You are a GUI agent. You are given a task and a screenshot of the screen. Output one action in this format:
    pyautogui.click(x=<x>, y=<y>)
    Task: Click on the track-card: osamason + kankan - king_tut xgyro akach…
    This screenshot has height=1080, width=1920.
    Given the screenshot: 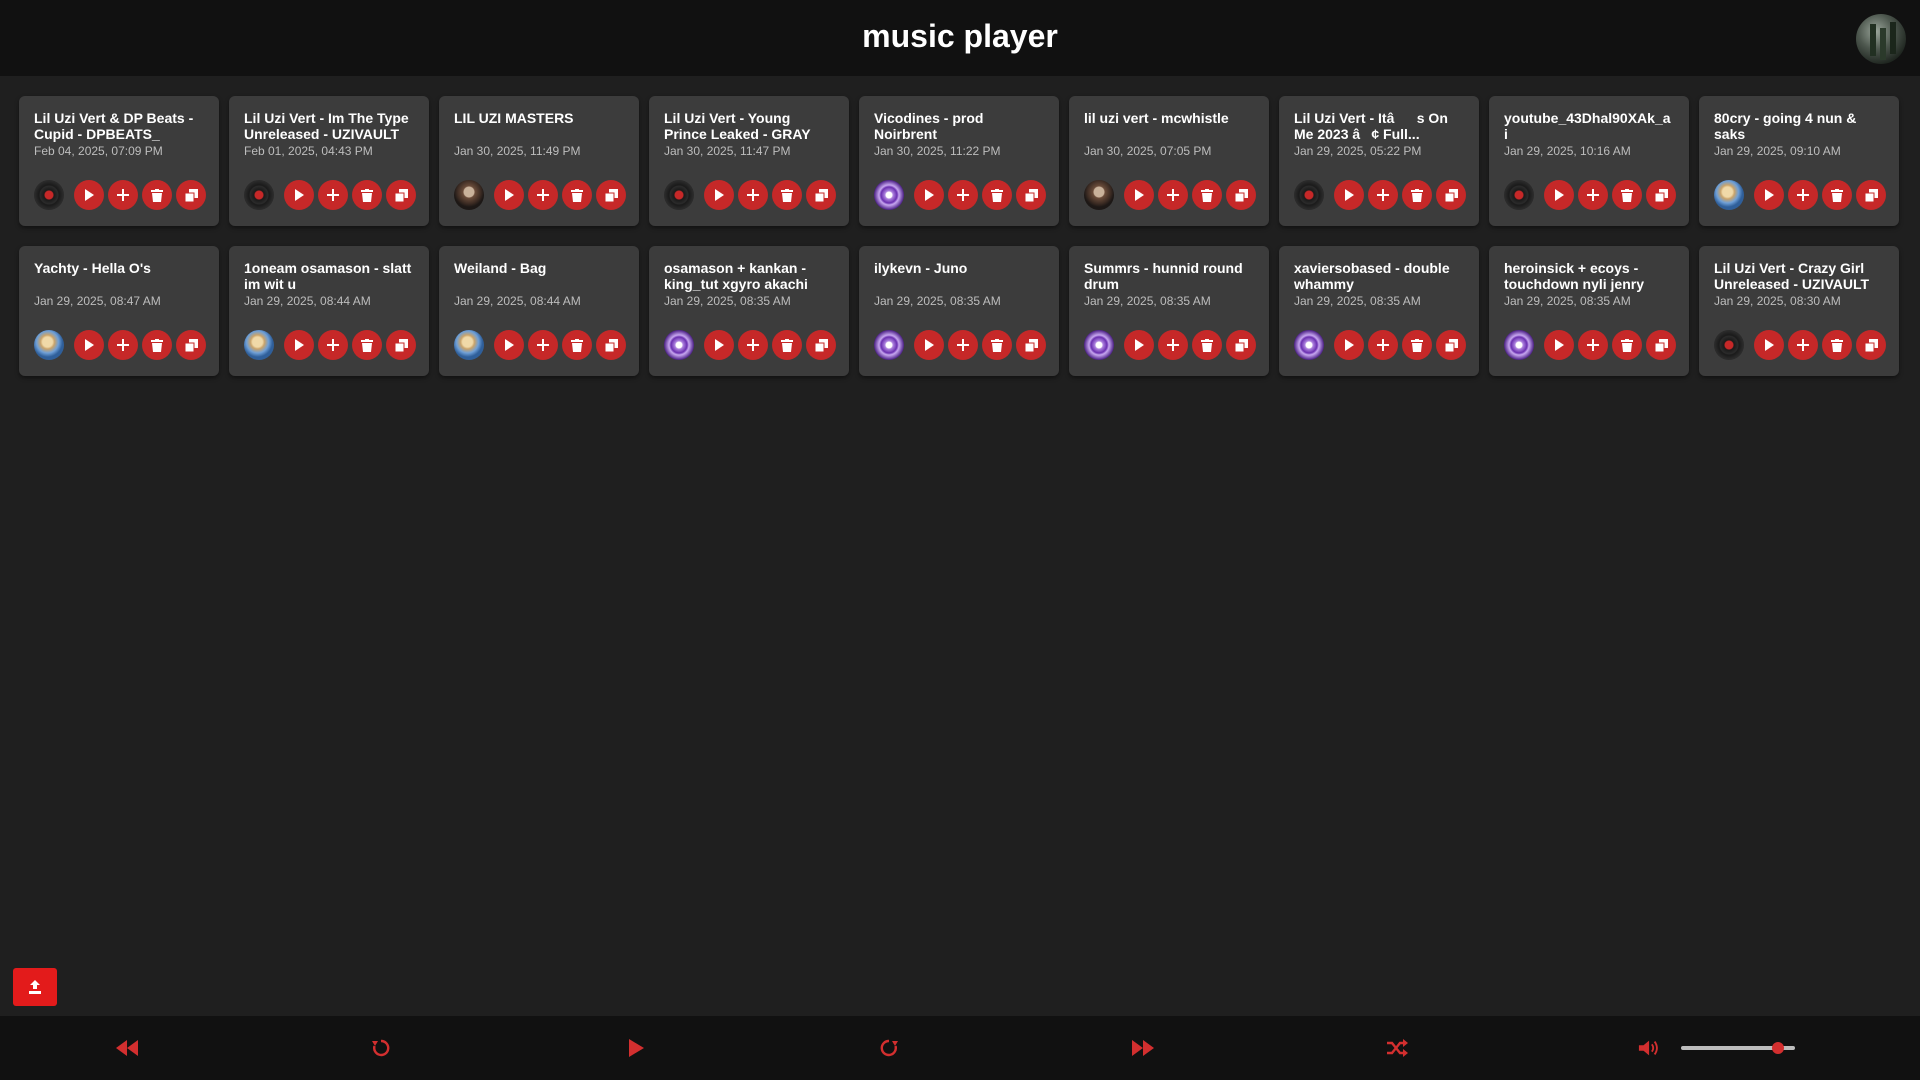 What is the action you would take?
    pyautogui.click(x=749, y=311)
    